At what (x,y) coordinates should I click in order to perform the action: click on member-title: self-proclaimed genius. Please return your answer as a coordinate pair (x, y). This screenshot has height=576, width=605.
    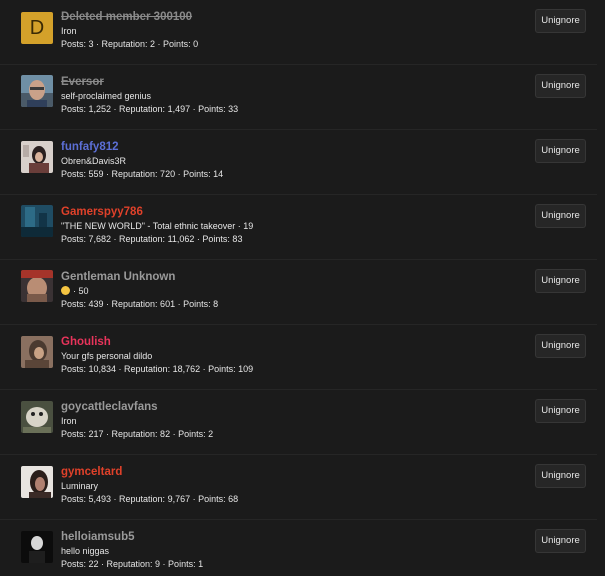
    Looking at the image, I should click on (106, 96).